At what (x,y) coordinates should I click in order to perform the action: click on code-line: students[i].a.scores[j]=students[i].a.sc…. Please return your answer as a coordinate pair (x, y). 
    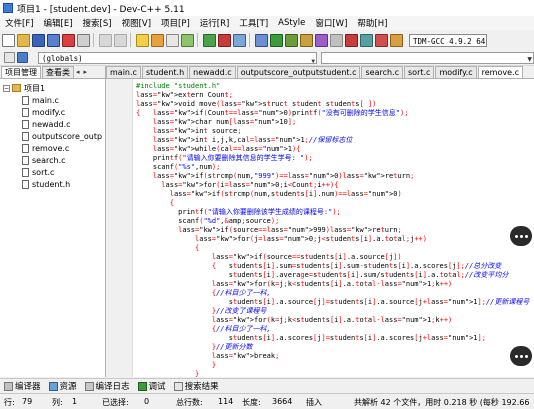
    Looking at the image, I should click on (332, 338).